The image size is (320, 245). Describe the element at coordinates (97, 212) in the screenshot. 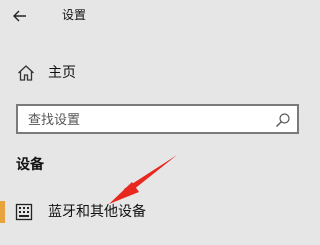

I see `nav-item-bluetooth-devices-label: 蓝牙和其他设备` at that location.